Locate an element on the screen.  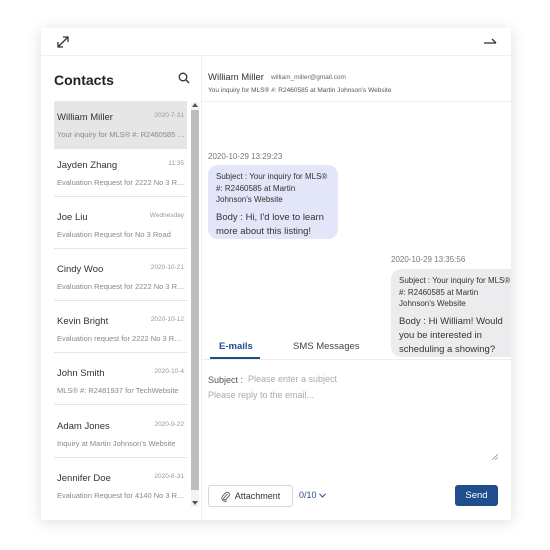
scroll-up-icon is located at coordinates (195, 105).